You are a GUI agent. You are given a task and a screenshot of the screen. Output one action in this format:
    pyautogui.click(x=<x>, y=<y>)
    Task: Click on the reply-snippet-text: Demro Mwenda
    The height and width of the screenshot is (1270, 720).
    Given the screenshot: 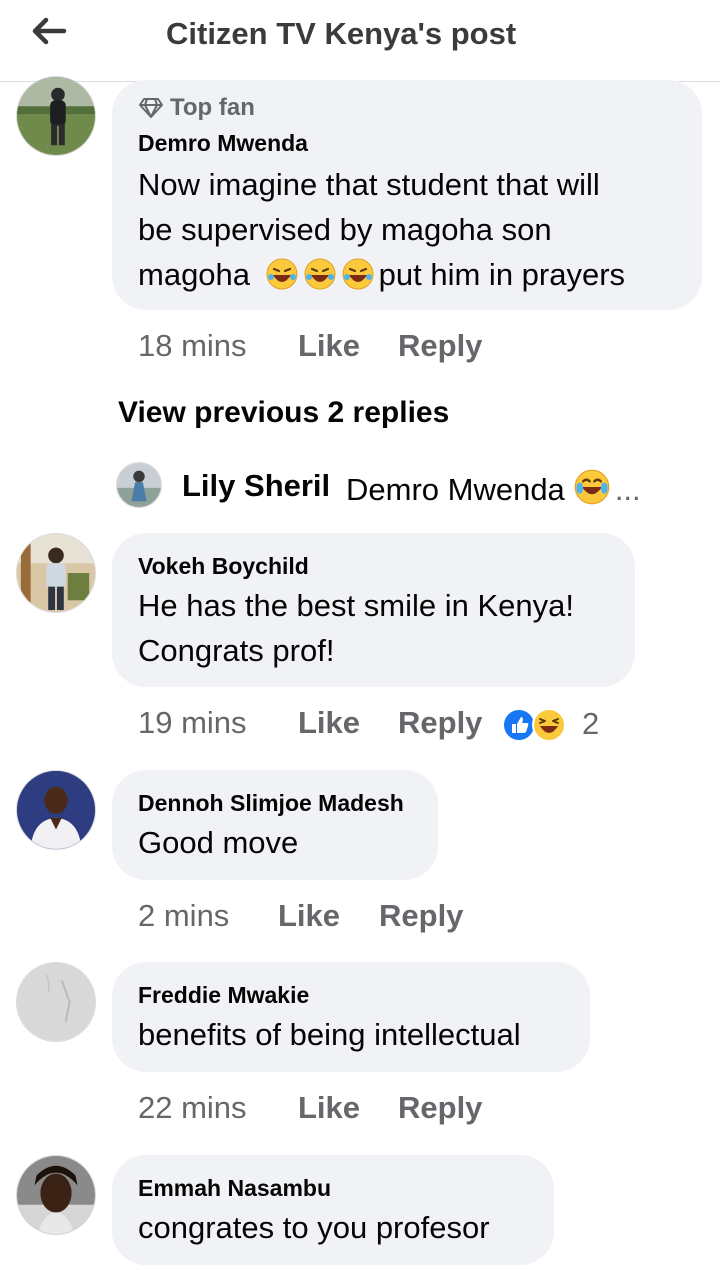 What is the action you would take?
    pyautogui.click(x=455, y=489)
    